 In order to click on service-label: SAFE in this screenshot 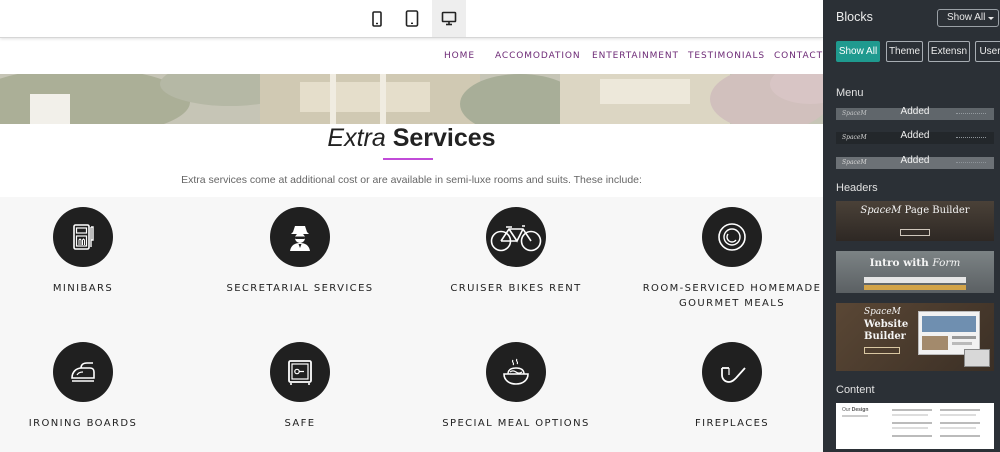, I will do `click(300, 423)`.